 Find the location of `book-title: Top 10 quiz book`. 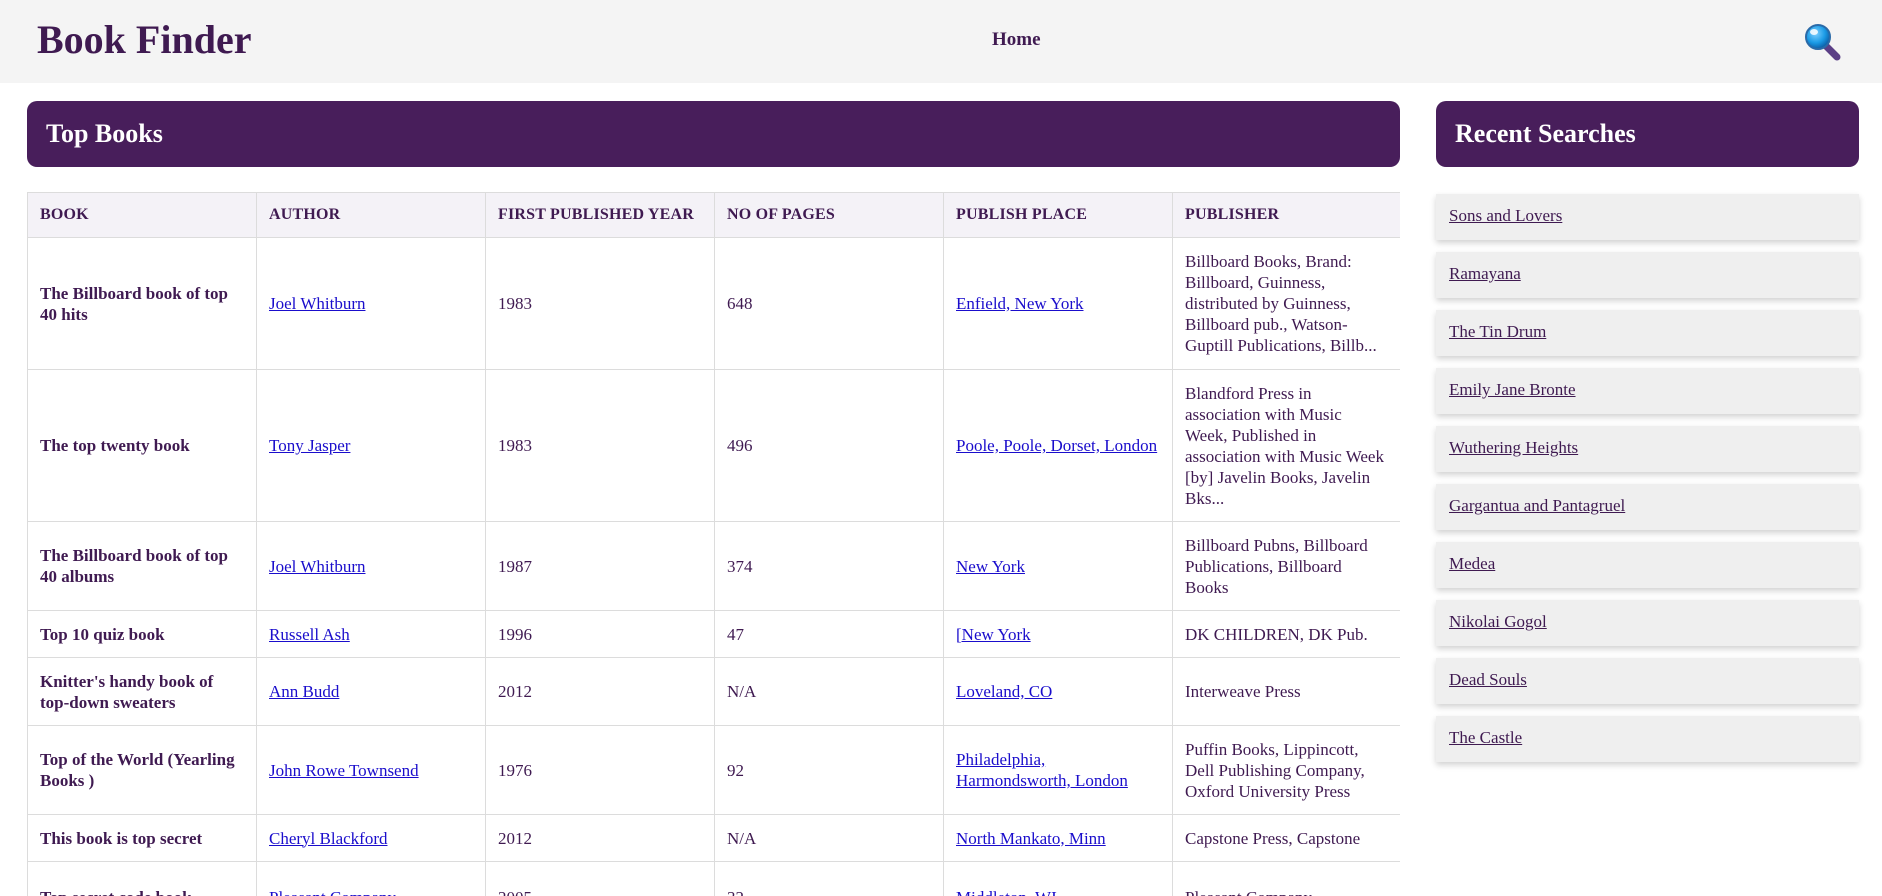

book-title: Top 10 quiz book is located at coordinates (142, 634).